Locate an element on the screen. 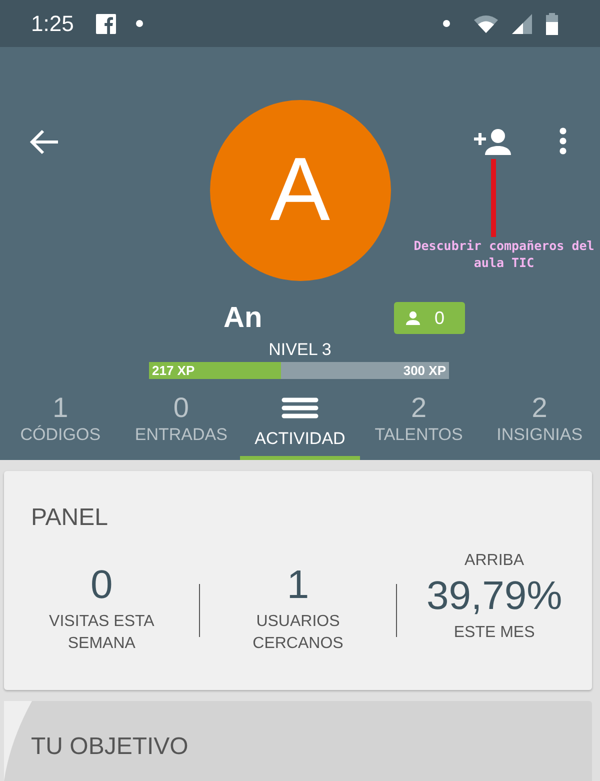 This screenshot has width=600, height=781. stat-value: 39,79% is located at coordinates (494, 596).